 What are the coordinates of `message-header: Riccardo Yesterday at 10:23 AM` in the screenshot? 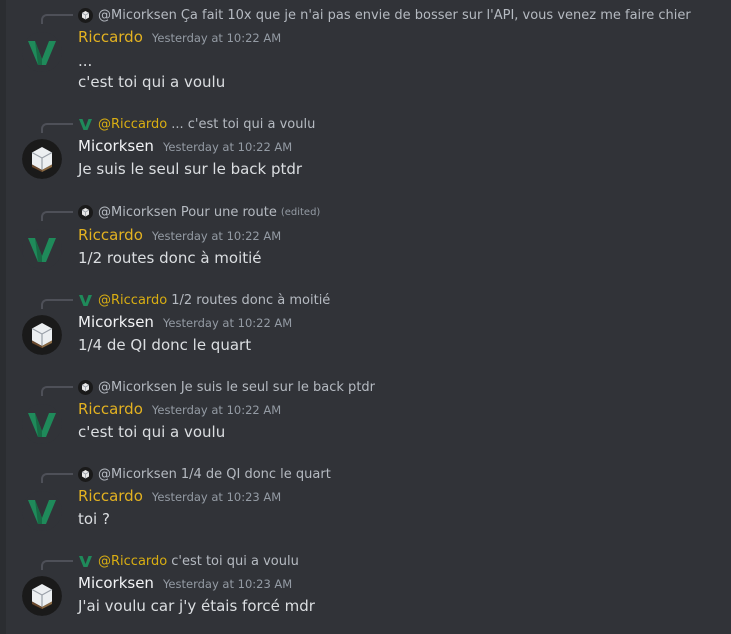 It's located at (179, 498).